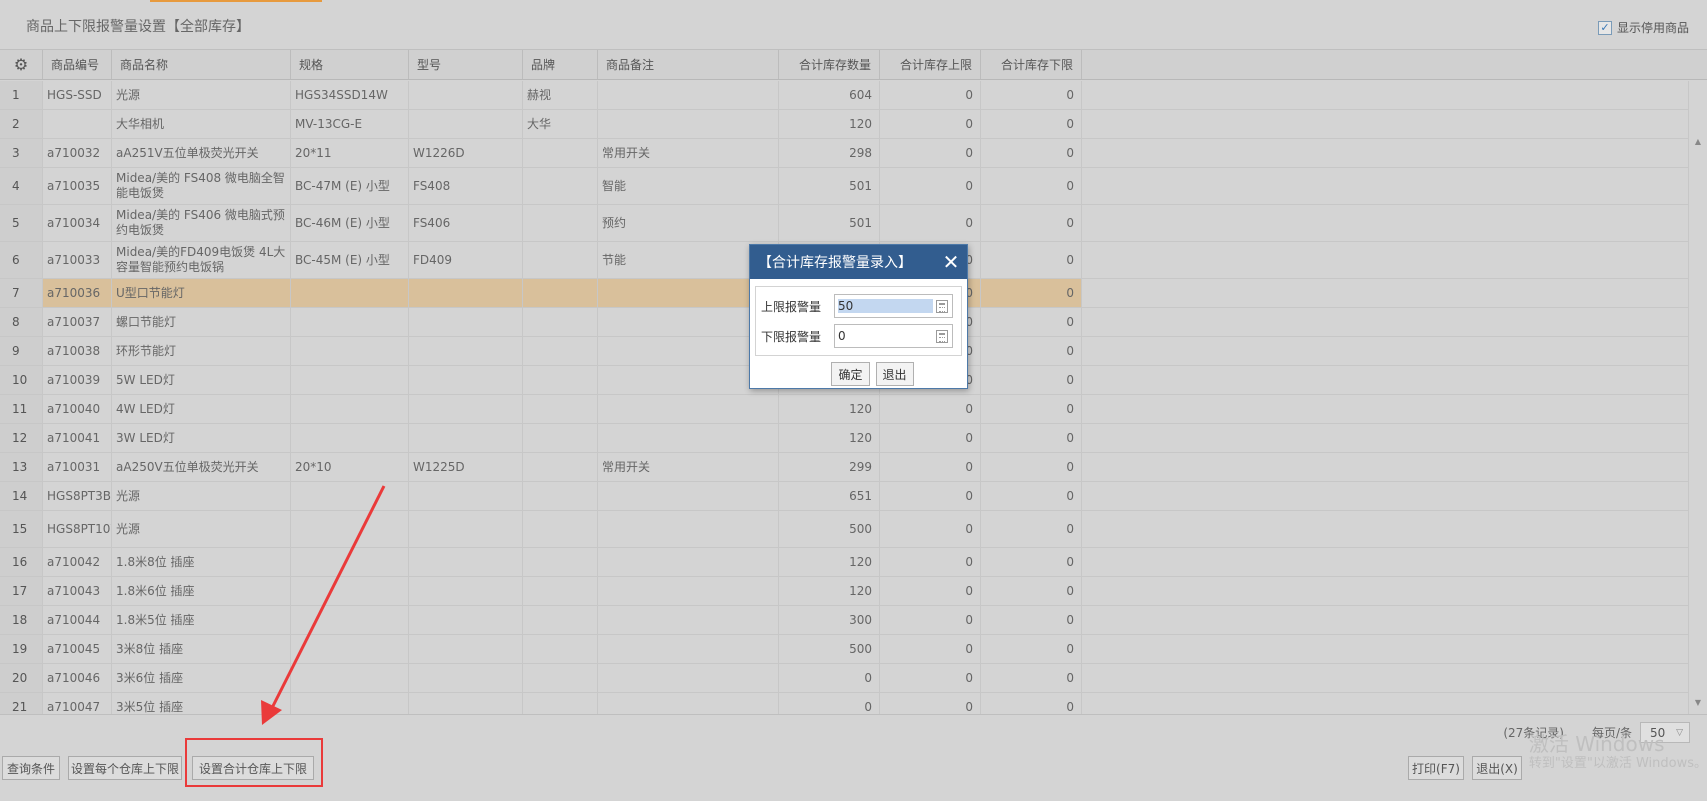  What do you see at coordinates (201, 64) in the screenshot?
I see `column-header-name: 商品名称` at bounding box center [201, 64].